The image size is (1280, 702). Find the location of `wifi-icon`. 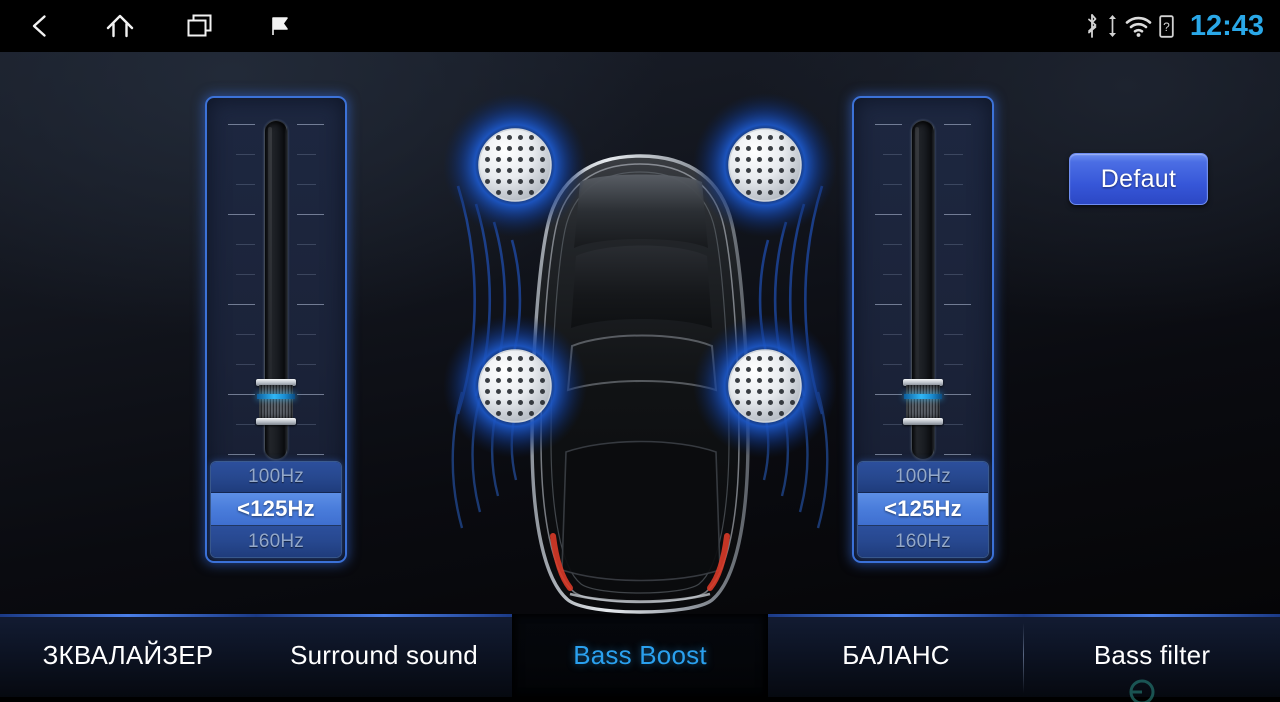

wifi-icon is located at coordinates (1138, 26).